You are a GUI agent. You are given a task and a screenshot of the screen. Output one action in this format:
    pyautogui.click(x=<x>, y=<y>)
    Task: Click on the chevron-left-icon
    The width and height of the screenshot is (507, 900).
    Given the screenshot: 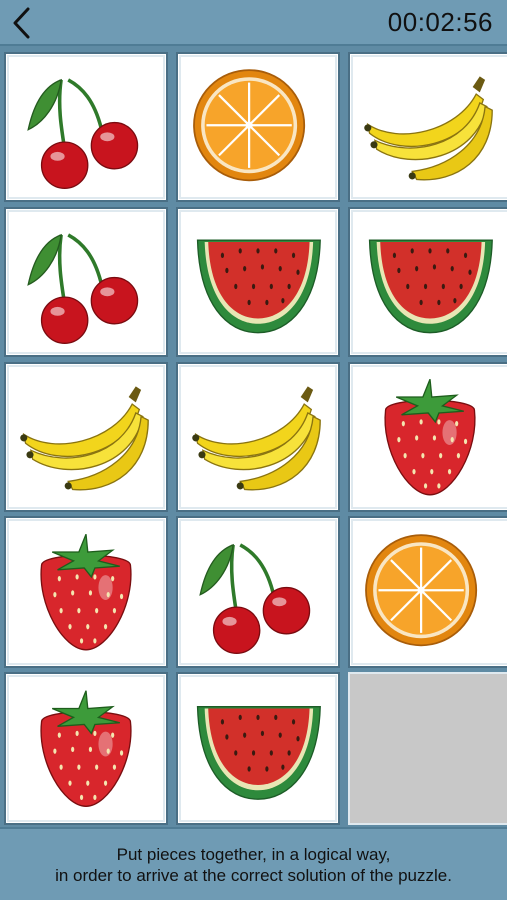 What is the action you would take?
    pyautogui.click(x=21, y=23)
    